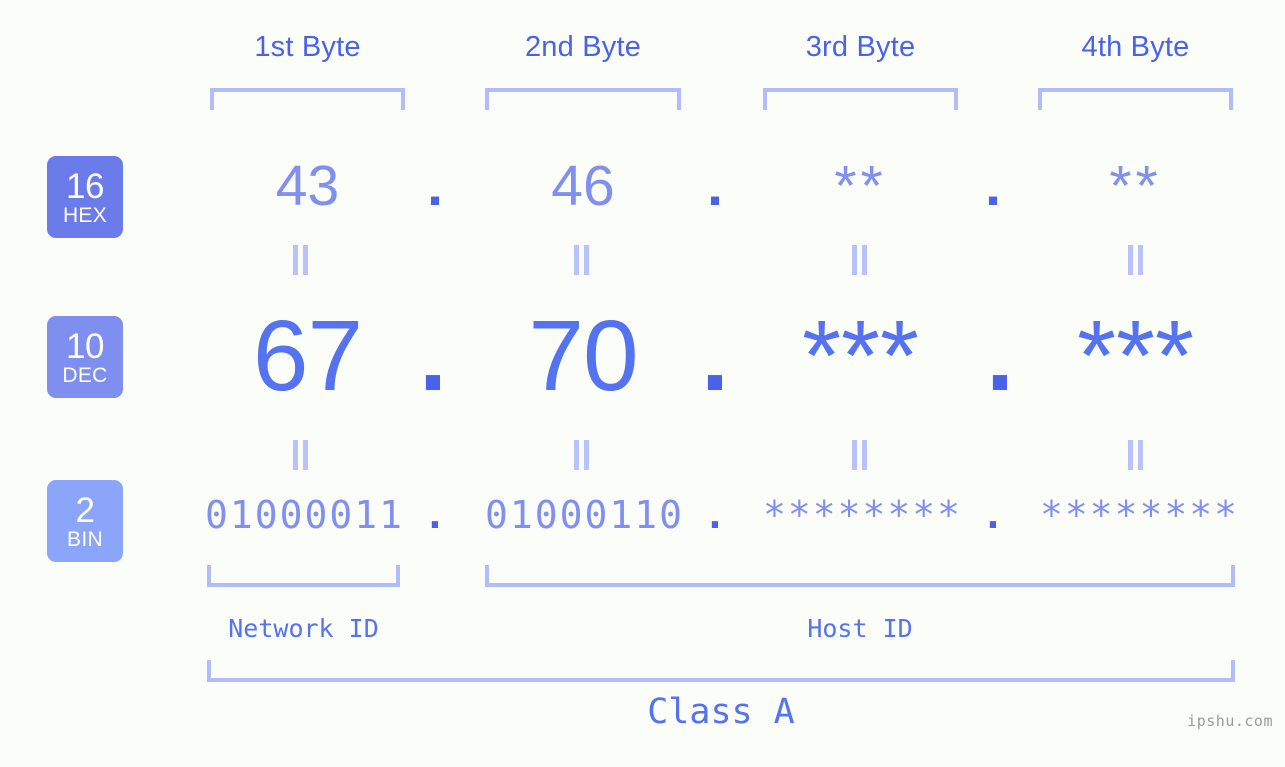 Image resolution: width=1285 pixels, height=767 pixels. What do you see at coordinates (303, 576) in the screenshot?
I see `network-id-bracket` at bounding box center [303, 576].